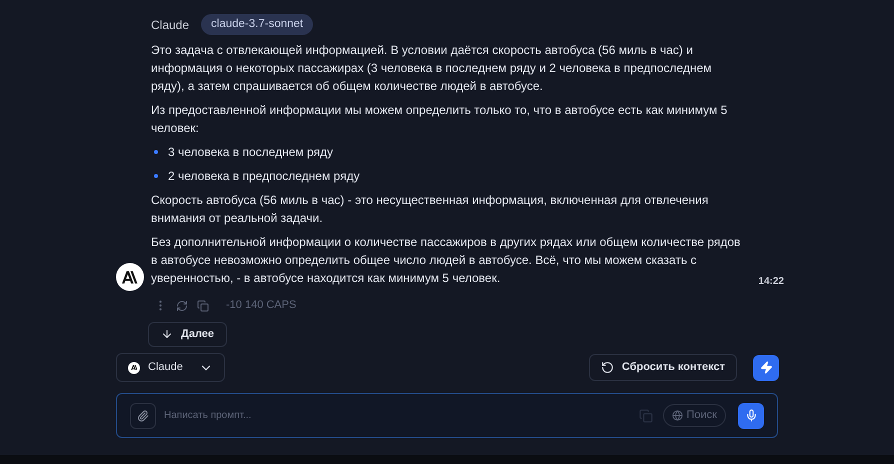  Describe the element at coordinates (257, 25) in the screenshot. I see `model-badge: claude-3.7-sonnet` at that location.